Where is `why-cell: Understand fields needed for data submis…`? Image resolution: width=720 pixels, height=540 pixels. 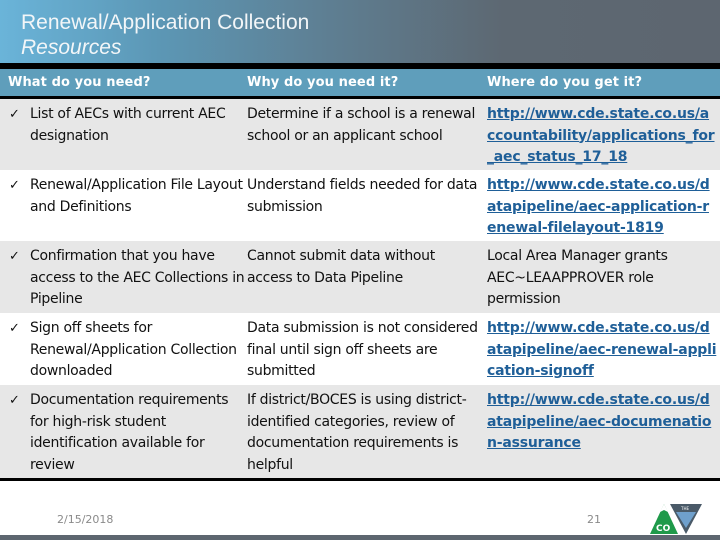 why-cell: Understand fields needed for data submis… is located at coordinates (362, 196).